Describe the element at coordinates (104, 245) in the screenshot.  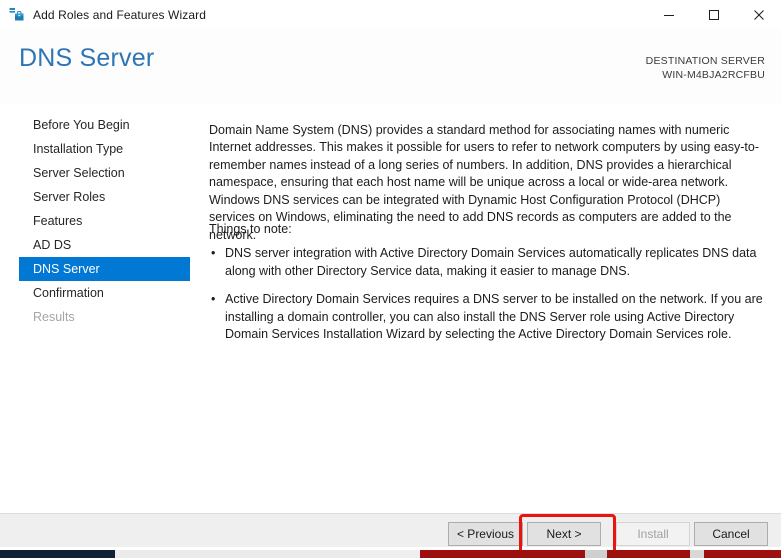
I see `sidebar-item-ad-ds: AD DS` at that location.